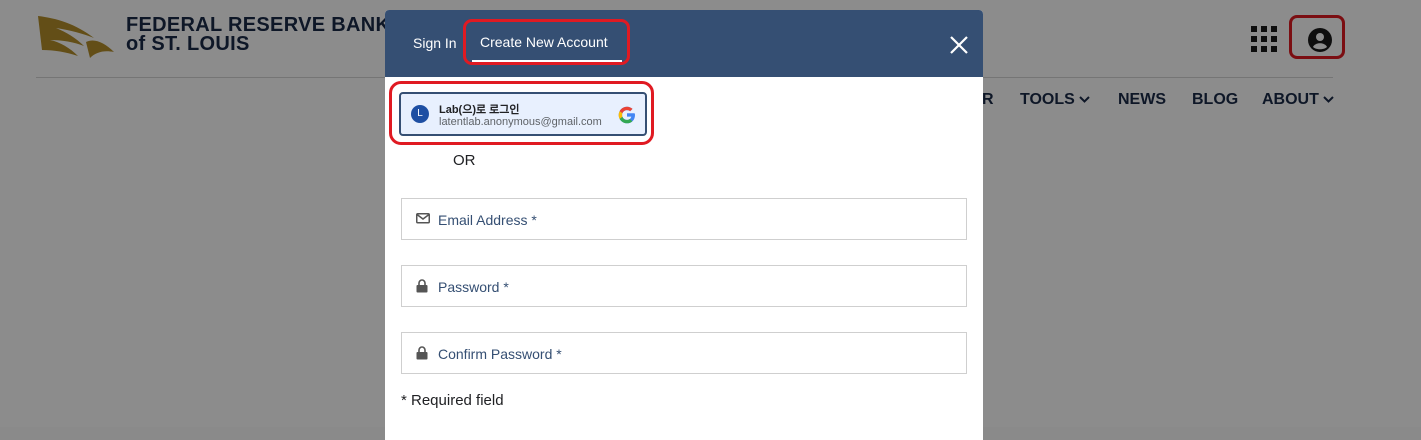  Describe the element at coordinates (500, 354) in the screenshot. I see `confirm-password-field-label: Confirm Password *` at that location.